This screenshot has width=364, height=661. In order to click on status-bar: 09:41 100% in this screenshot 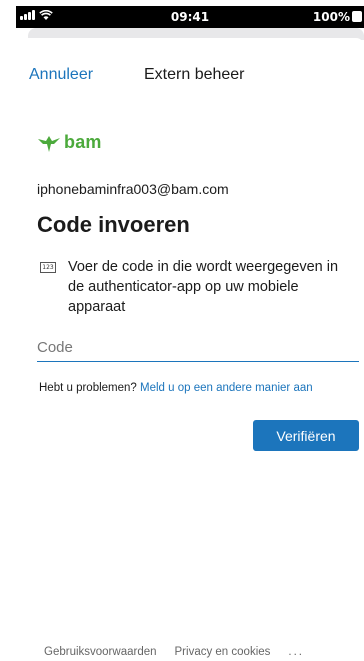, I will do `click(190, 17)`.